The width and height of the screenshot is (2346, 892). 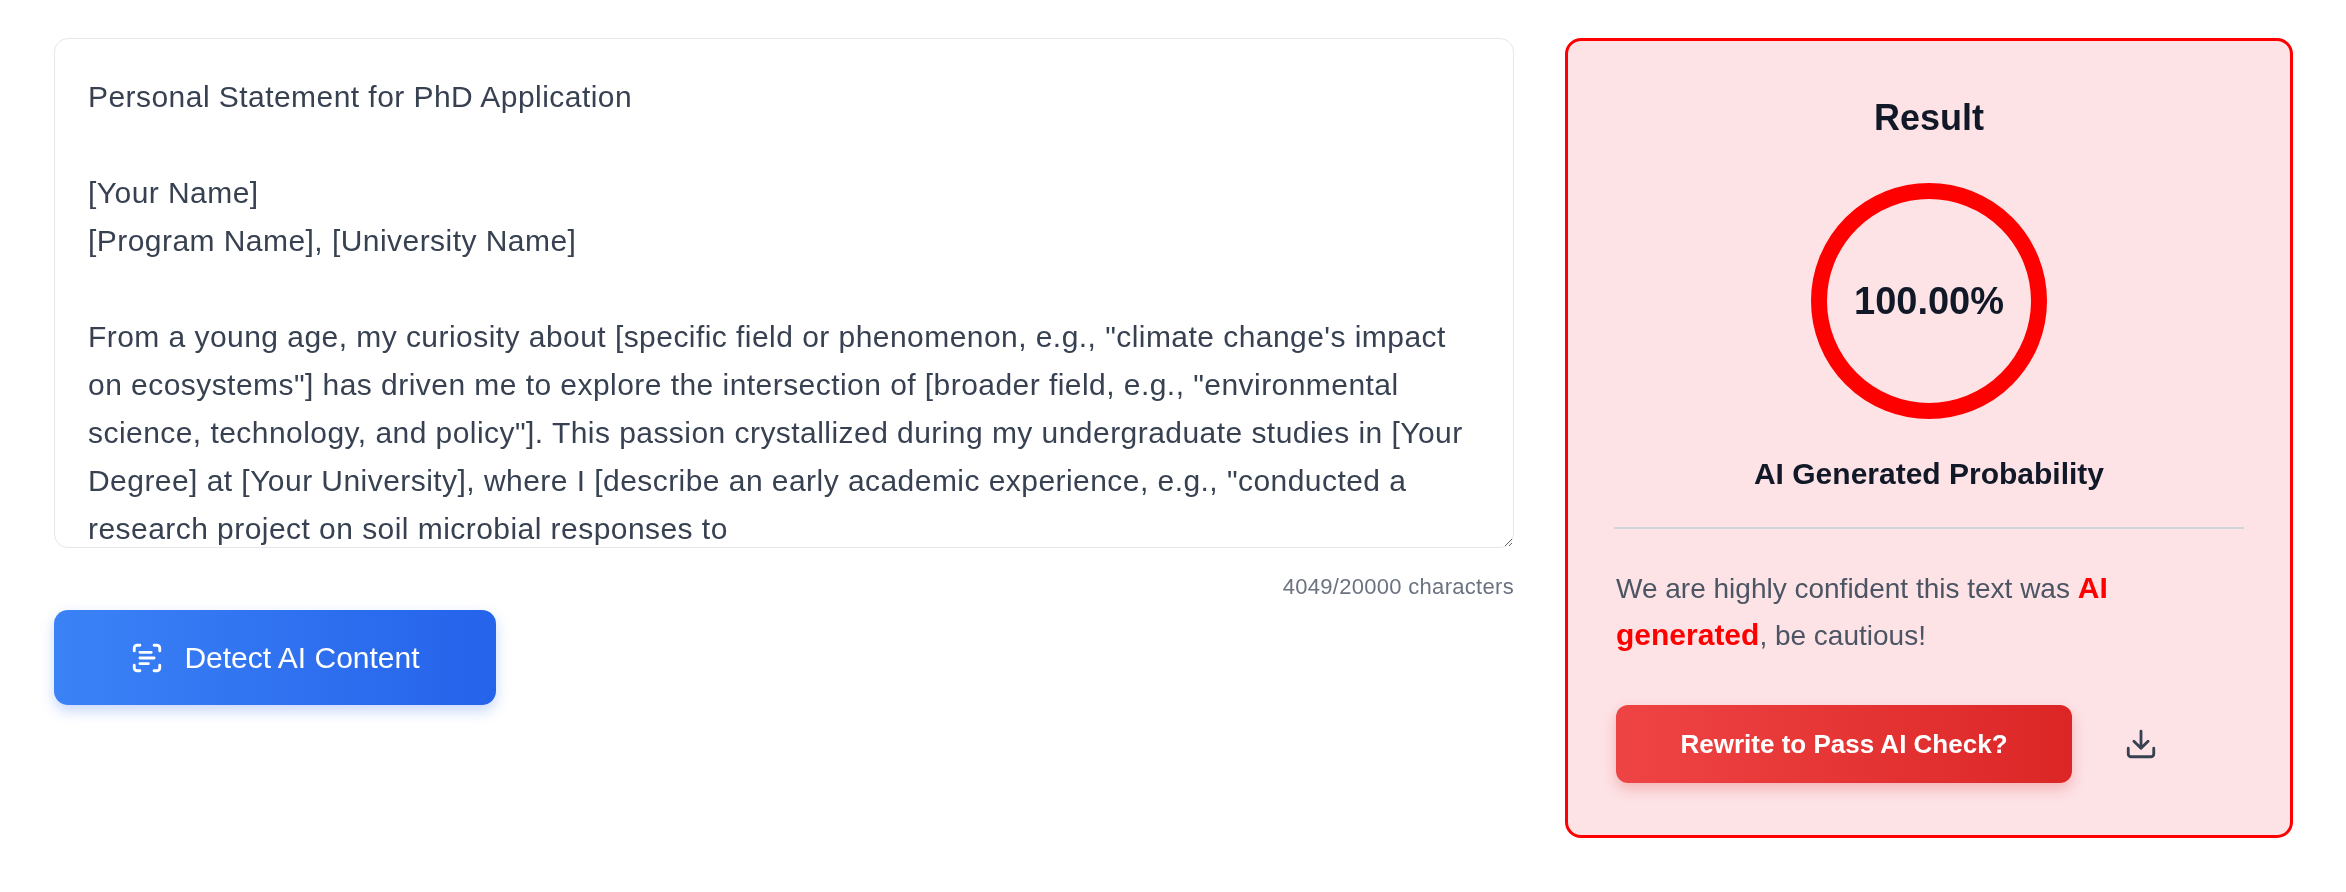 What do you see at coordinates (1929, 474) in the screenshot?
I see `probability-label: AI Generated Probability` at bounding box center [1929, 474].